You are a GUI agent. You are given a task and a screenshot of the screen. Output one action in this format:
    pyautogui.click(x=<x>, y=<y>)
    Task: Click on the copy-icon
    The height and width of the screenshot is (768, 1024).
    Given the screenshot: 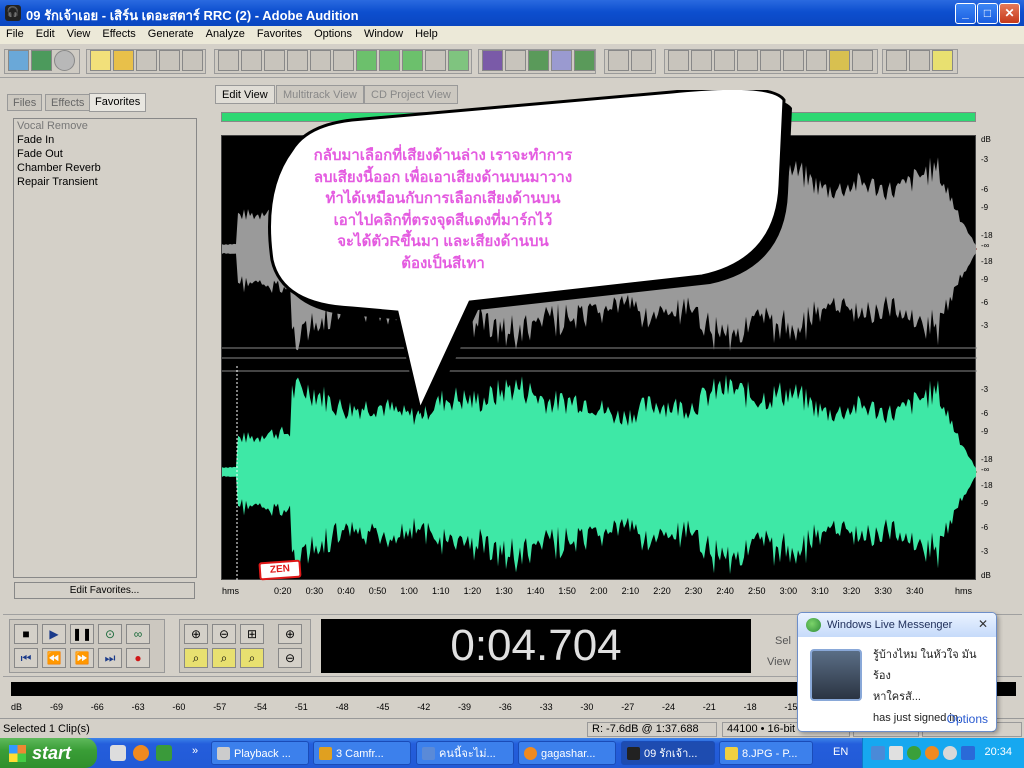 What is the action you would take?
    pyautogui.click(x=297, y=60)
    